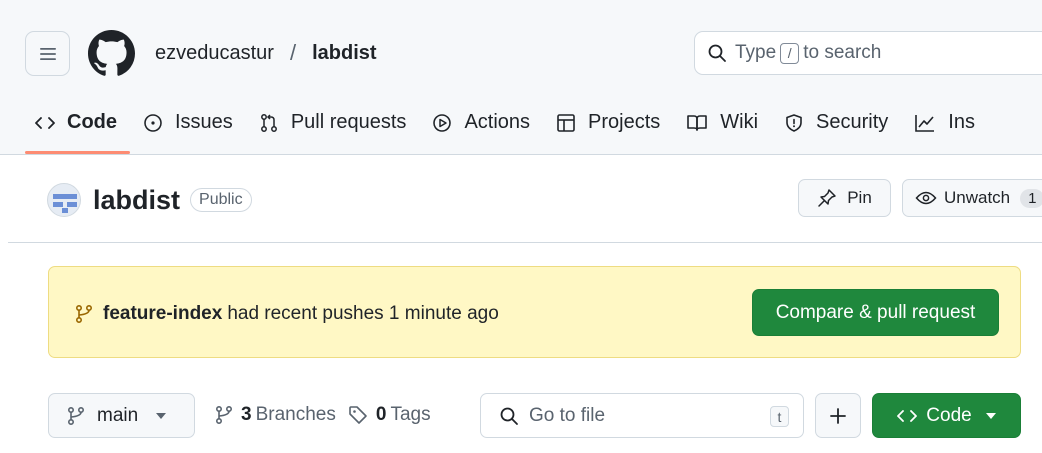 This screenshot has height=453, width=1042. I want to click on repo-title: labdist Public, so click(149, 200).